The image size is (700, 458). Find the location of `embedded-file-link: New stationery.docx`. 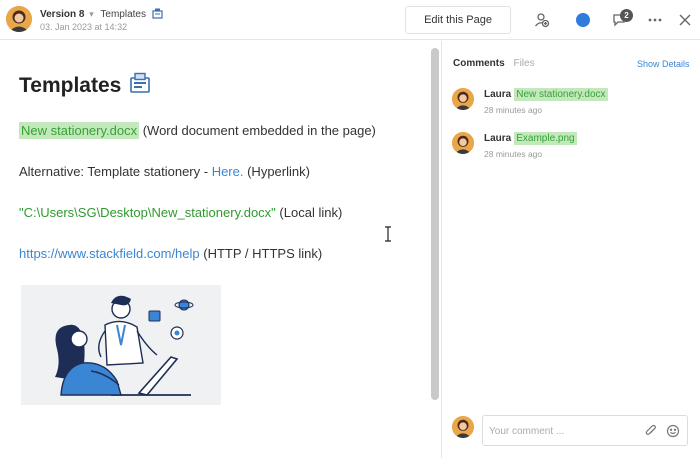

embedded-file-link: New stationery.docx is located at coordinates (79, 130).